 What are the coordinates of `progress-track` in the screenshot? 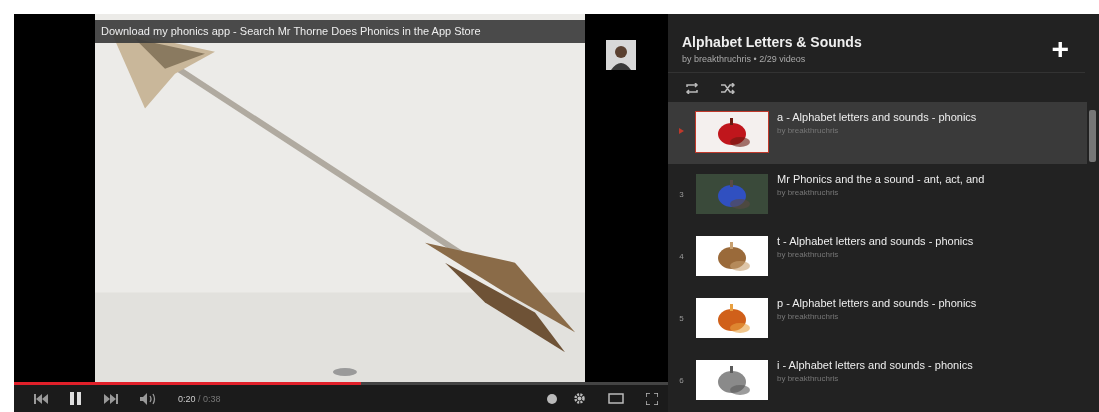 It's located at (341, 383).